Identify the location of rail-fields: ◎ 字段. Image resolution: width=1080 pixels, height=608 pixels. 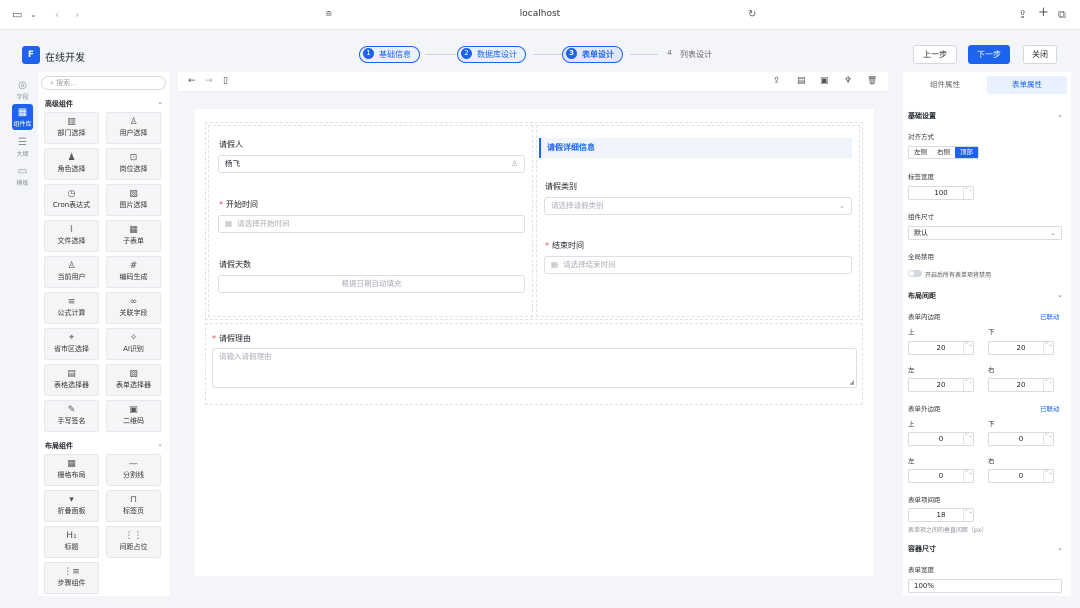
(22, 90).